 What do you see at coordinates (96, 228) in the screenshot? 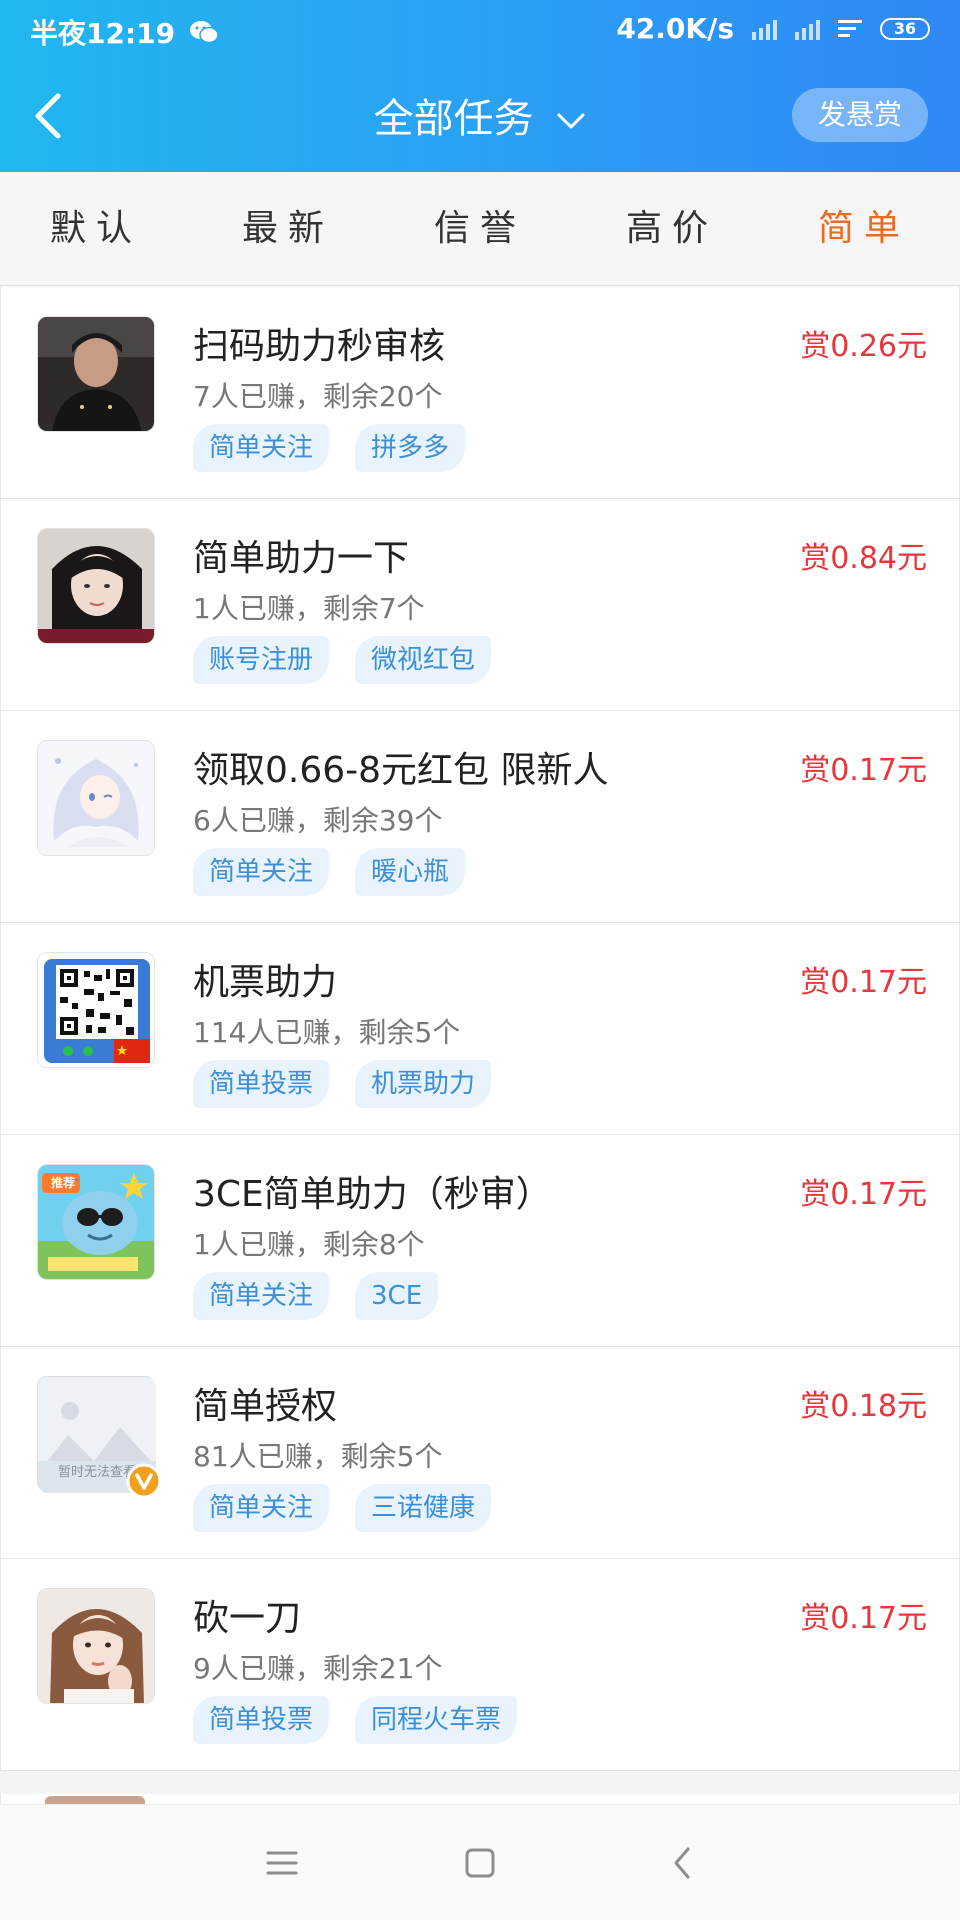
I see `tab-default: 默认` at bounding box center [96, 228].